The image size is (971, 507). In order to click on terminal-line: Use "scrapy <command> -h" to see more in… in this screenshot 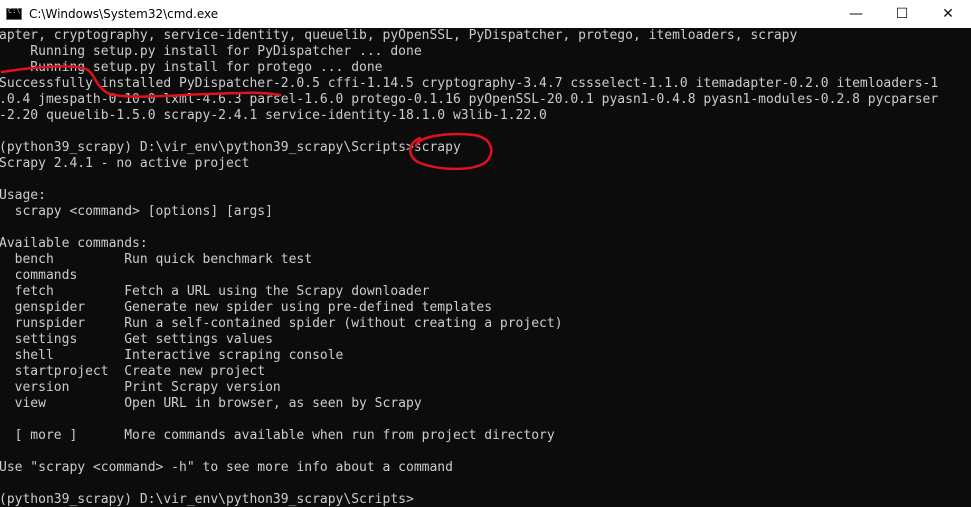, I will do `click(226, 467)`.